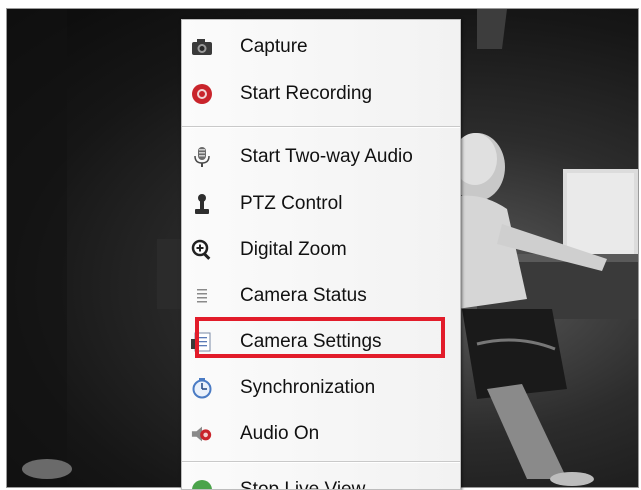  What do you see at coordinates (303, 484) in the screenshot?
I see `menu-item-label: Stop Live View` at bounding box center [303, 484].